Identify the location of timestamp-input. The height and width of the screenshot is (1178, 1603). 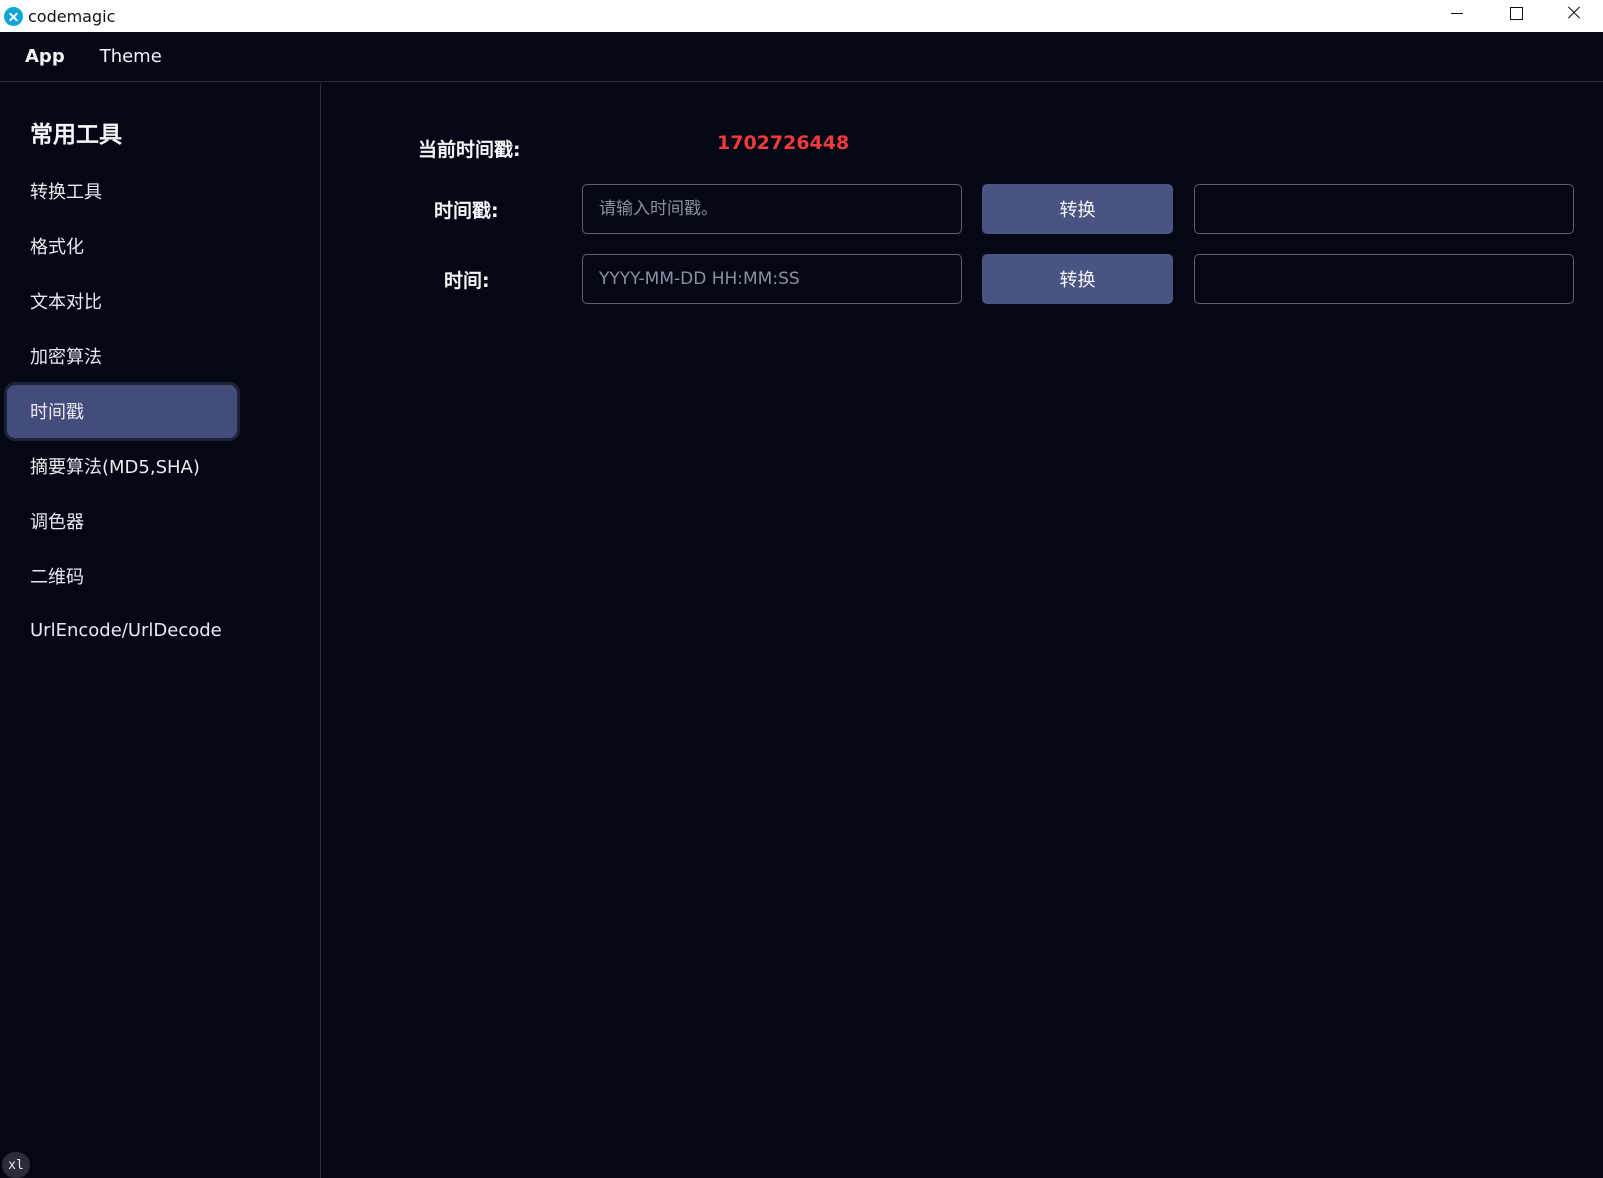
(772, 209).